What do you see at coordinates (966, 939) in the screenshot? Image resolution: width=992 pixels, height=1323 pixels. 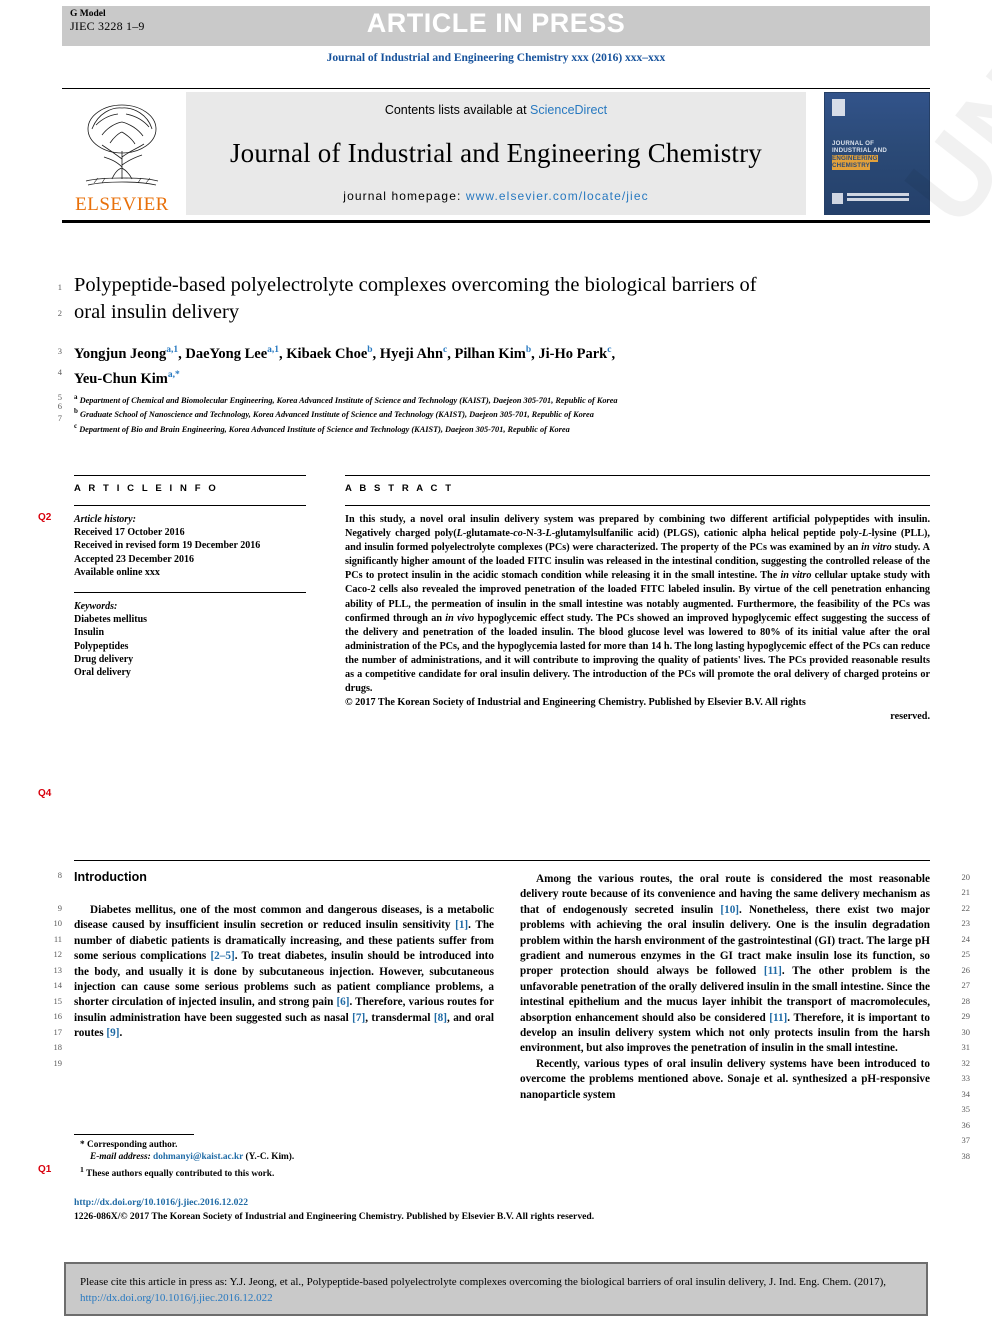 I see `line-number: 24` at bounding box center [966, 939].